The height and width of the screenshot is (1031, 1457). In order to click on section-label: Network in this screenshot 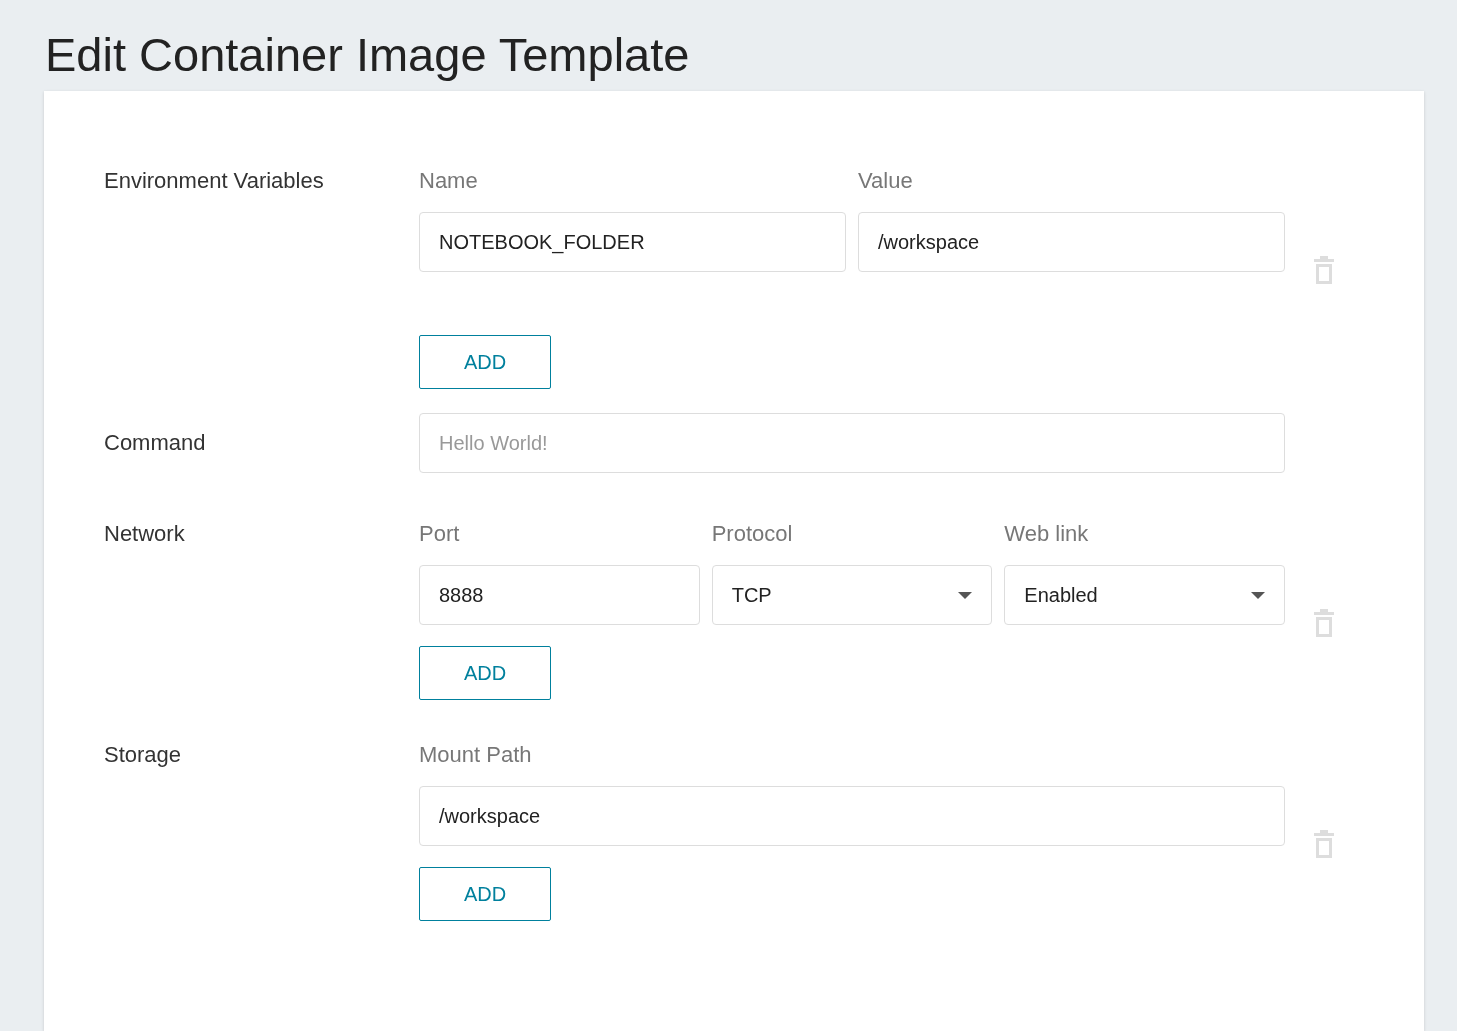, I will do `click(145, 534)`.